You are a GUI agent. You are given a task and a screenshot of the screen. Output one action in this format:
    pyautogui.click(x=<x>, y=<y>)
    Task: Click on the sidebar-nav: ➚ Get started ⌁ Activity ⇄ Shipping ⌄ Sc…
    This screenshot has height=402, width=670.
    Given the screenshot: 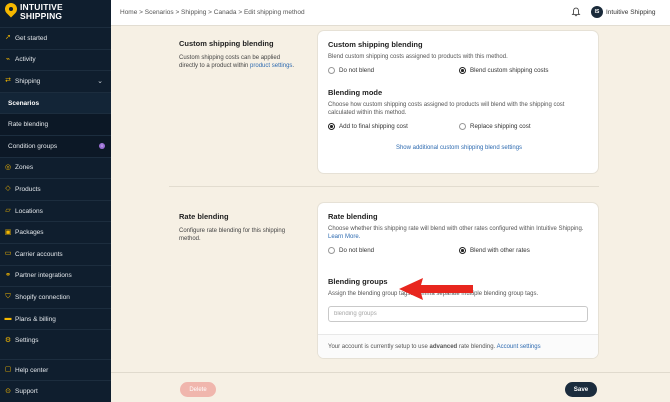 What is the action you would take?
    pyautogui.click(x=55, y=189)
    